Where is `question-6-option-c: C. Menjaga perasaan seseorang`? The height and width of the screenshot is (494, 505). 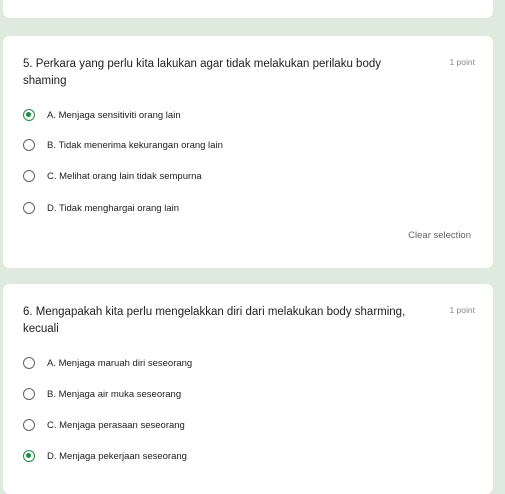
question-6-option-c: C. Menjaga perasaan seseorang is located at coordinates (104, 425).